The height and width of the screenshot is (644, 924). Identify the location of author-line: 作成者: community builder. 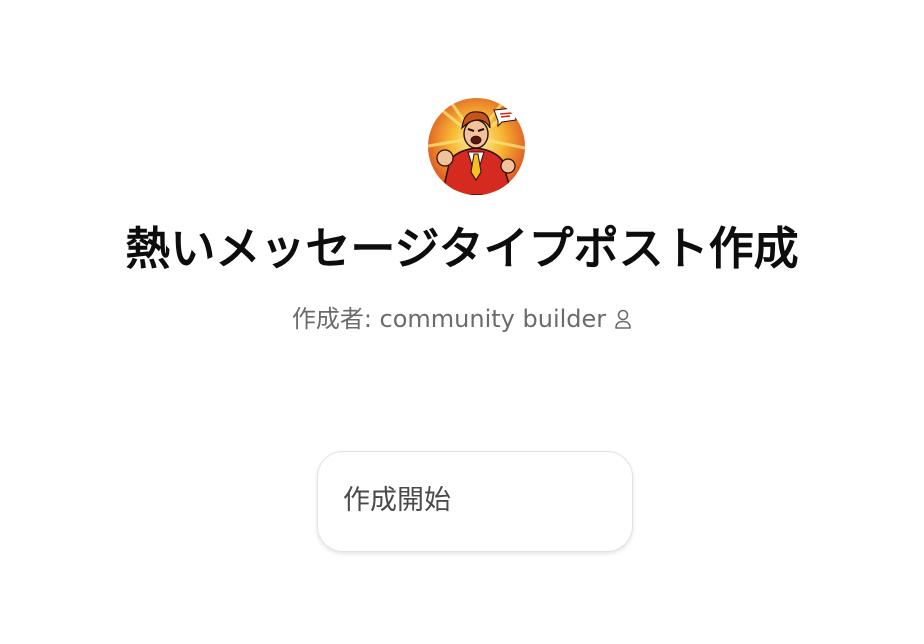
(462, 320).